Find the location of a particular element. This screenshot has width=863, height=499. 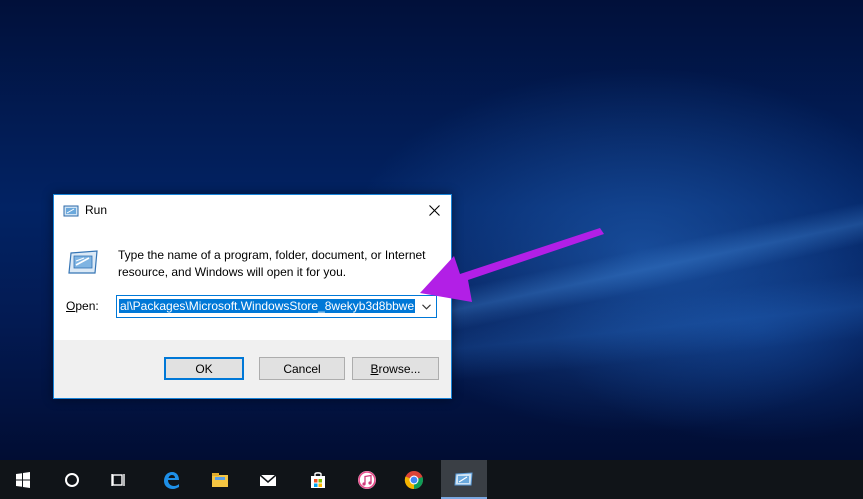

ok-button: OK is located at coordinates (204, 368).